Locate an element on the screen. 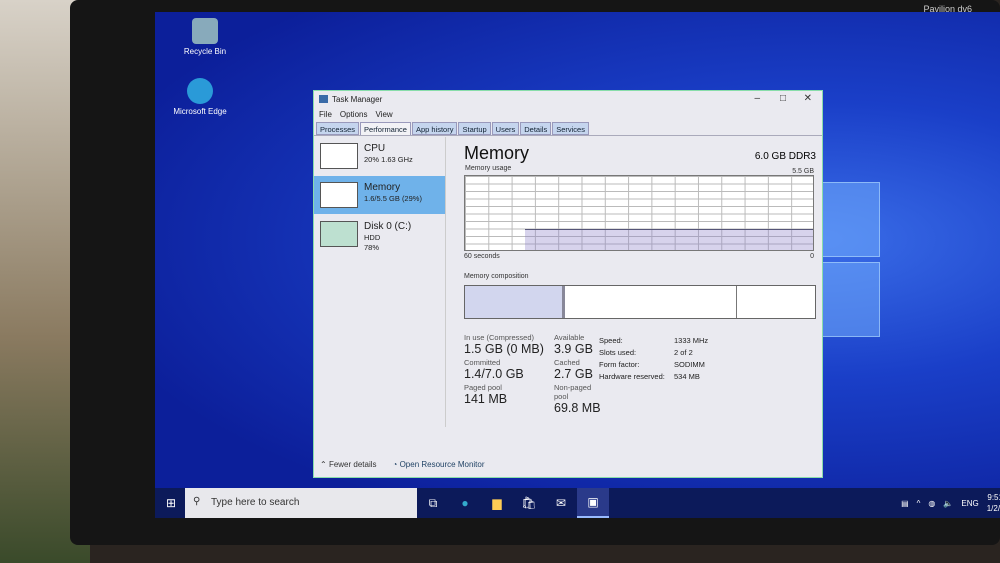  stat-available: Available 3.9 GB is located at coordinates (578, 344).